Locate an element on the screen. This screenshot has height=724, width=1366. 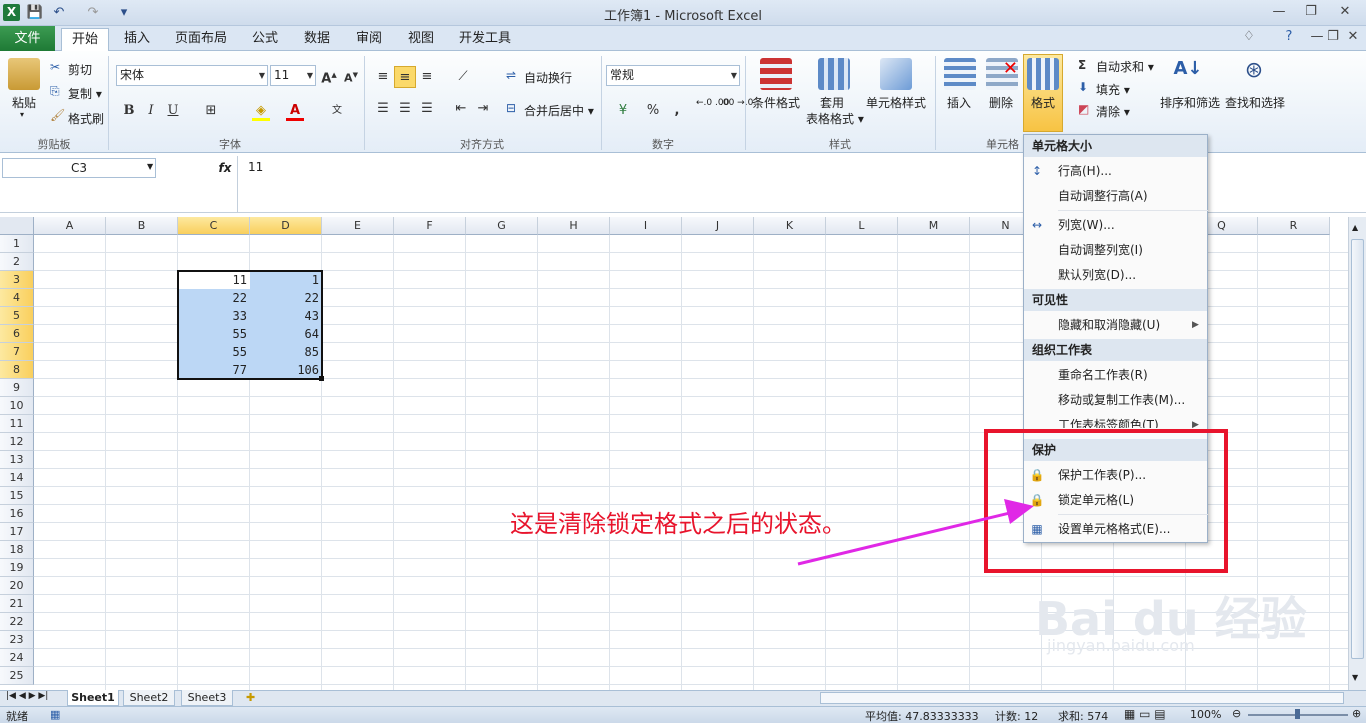
annotation-arrow-line is located at coordinates (908, 537).